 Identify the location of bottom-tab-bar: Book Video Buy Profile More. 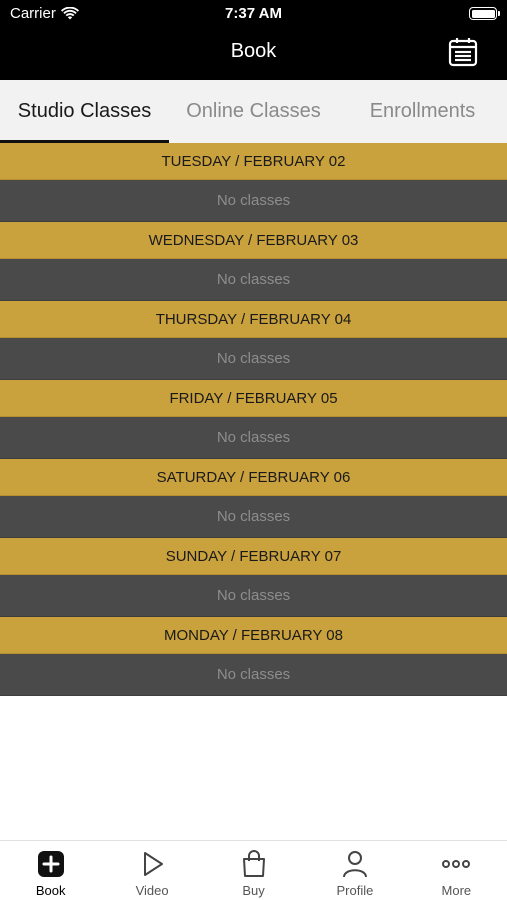
(253, 870).